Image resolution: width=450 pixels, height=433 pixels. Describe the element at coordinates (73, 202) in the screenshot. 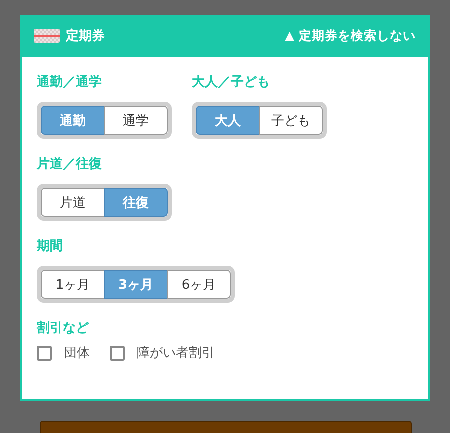

I see `option-button: 片道` at that location.